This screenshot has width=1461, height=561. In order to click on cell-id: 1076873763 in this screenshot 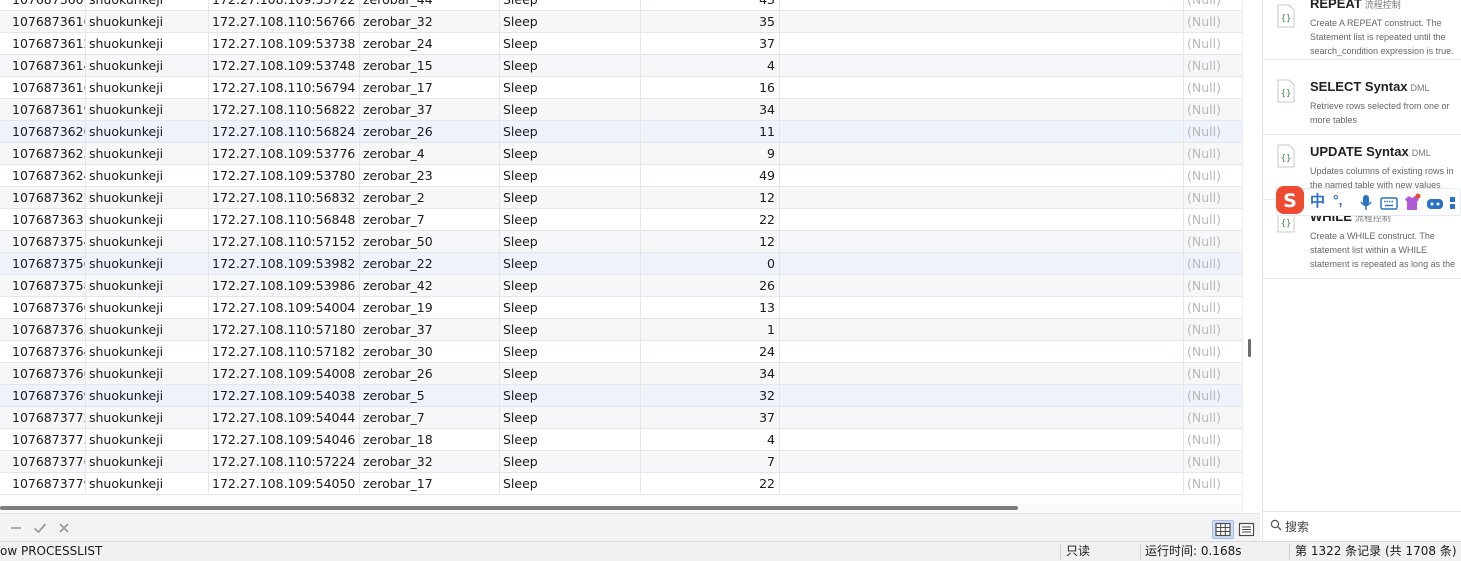, I will do `click(43, 330)`.